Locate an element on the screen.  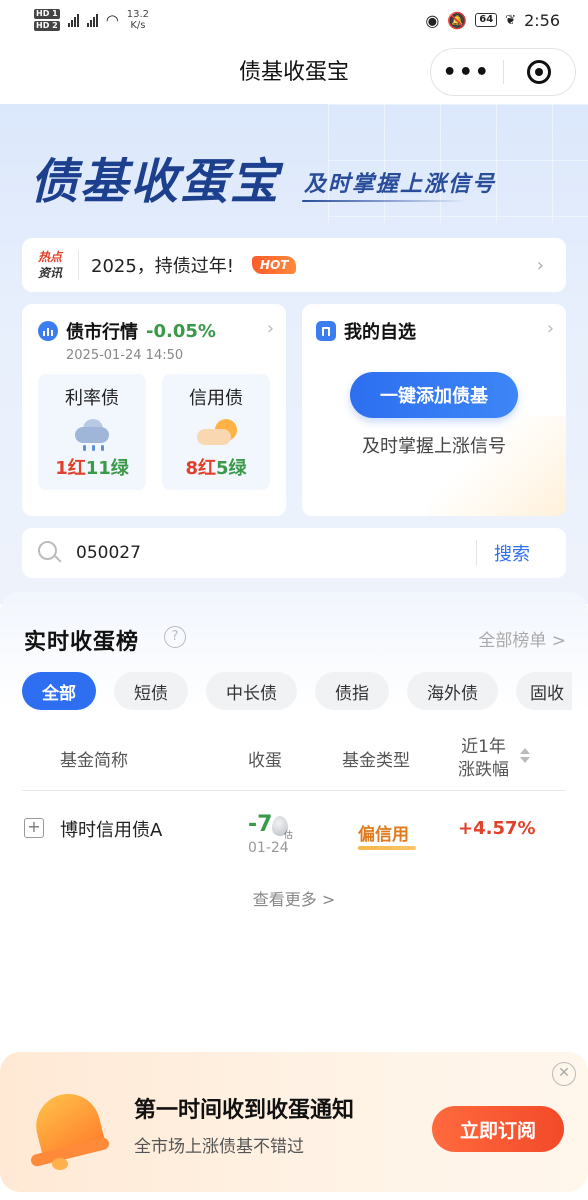
signal-icon is located at coordinates (73, 20).